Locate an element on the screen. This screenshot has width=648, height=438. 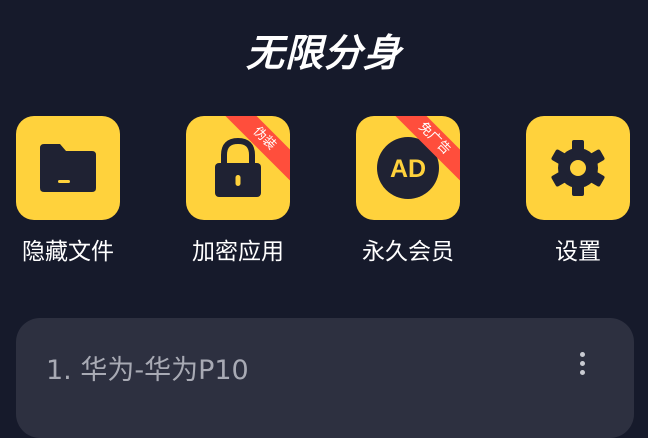
more-vertical-icon is located at coordinates (584, 365).